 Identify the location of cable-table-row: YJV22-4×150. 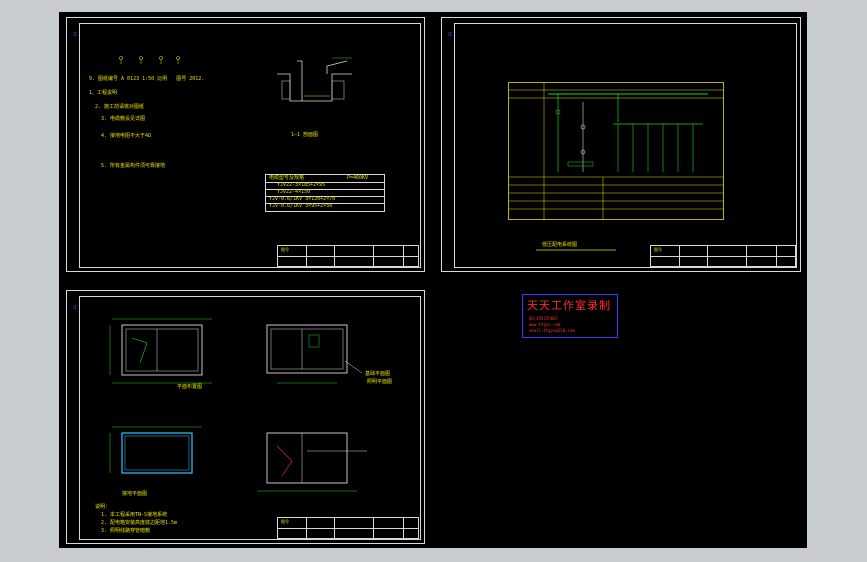
(294, 192).